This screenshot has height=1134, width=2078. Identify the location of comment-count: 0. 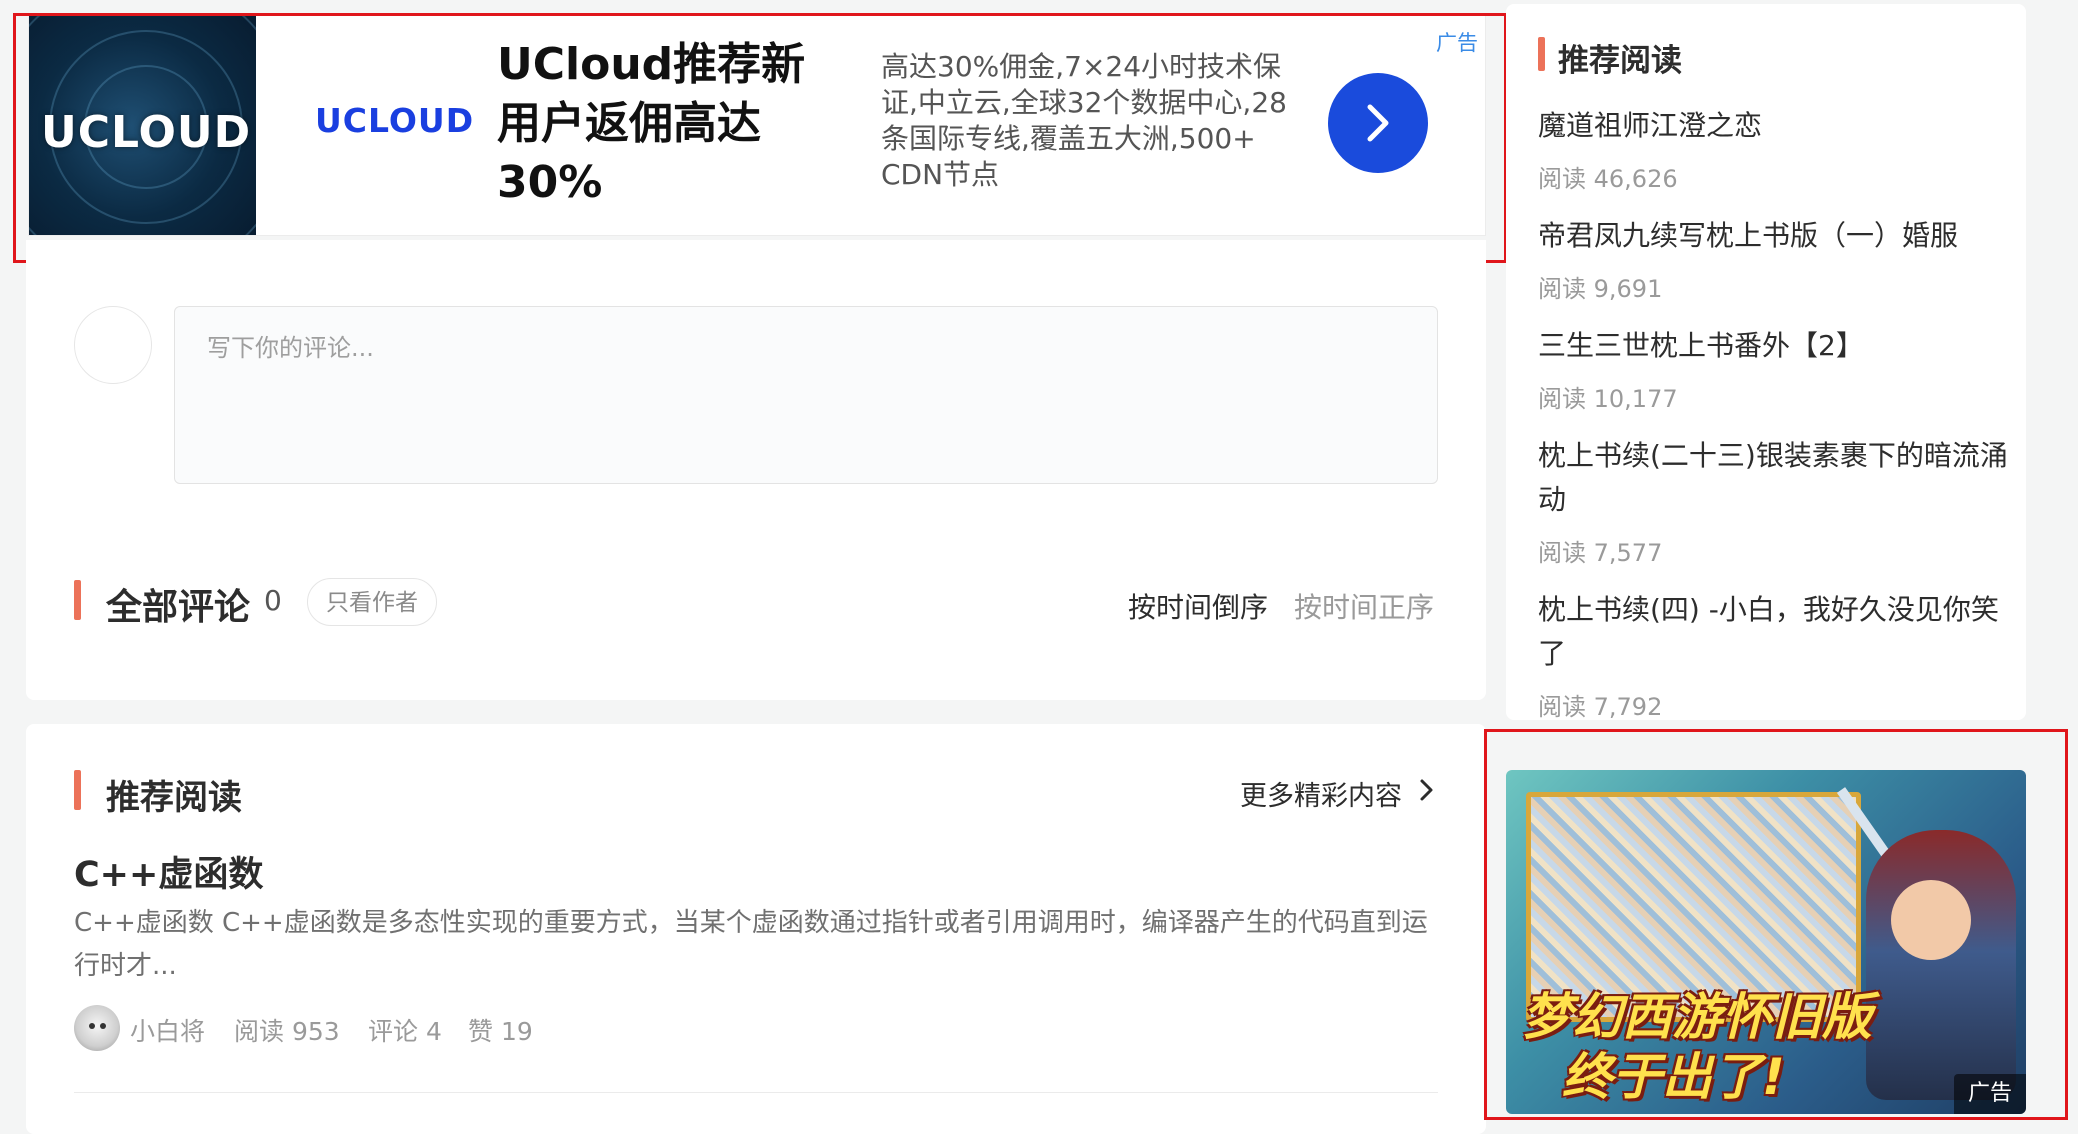
(273, 600).